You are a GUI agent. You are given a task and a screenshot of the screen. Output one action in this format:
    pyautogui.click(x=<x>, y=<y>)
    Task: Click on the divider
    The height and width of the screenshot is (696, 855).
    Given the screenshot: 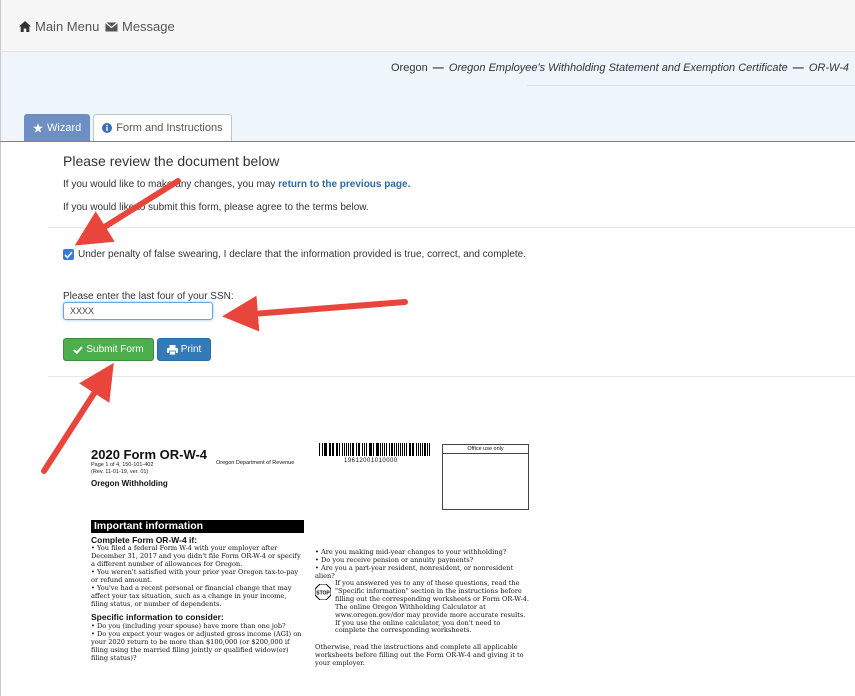 What is the action you would take?
    pyautogui.click(x=451, y=376)
    